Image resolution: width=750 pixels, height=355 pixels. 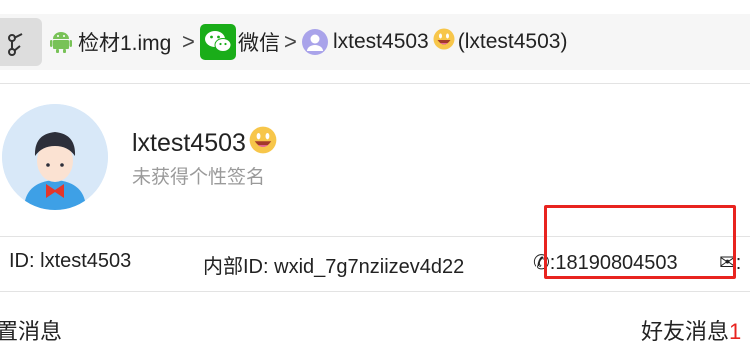 I want to click on profile-signature: 未获得个性签名, so click(x=199, y=177).